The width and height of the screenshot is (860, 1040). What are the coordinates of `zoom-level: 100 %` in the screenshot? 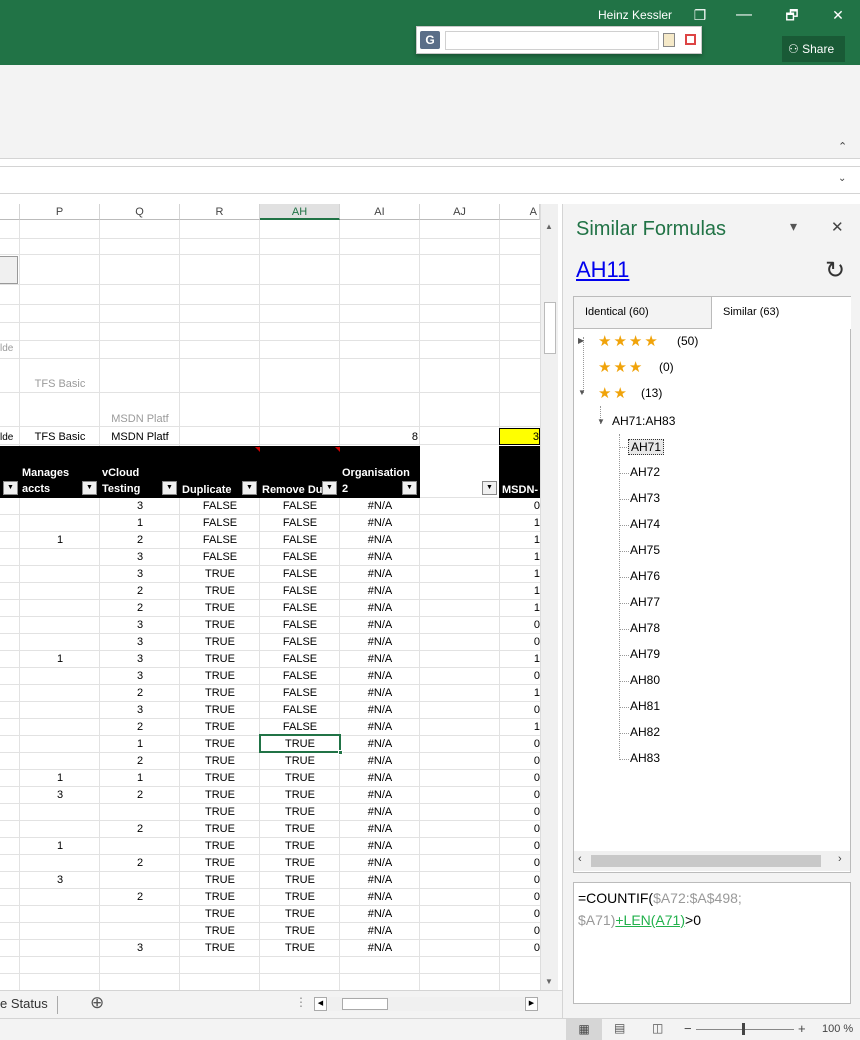 It's located at (837, 1029).